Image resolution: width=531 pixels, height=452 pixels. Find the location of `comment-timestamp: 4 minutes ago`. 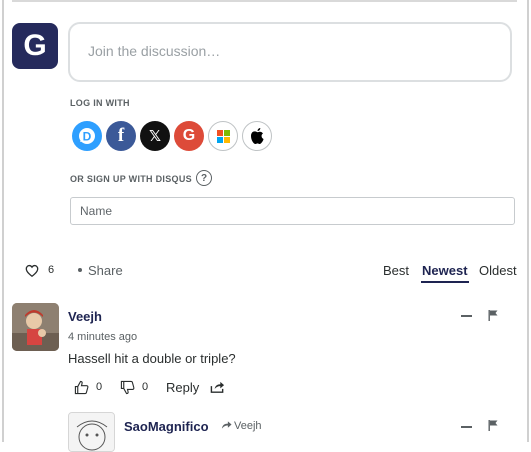

comment-timestamp: 4 minutes ago is located at coordinates (102, 337).